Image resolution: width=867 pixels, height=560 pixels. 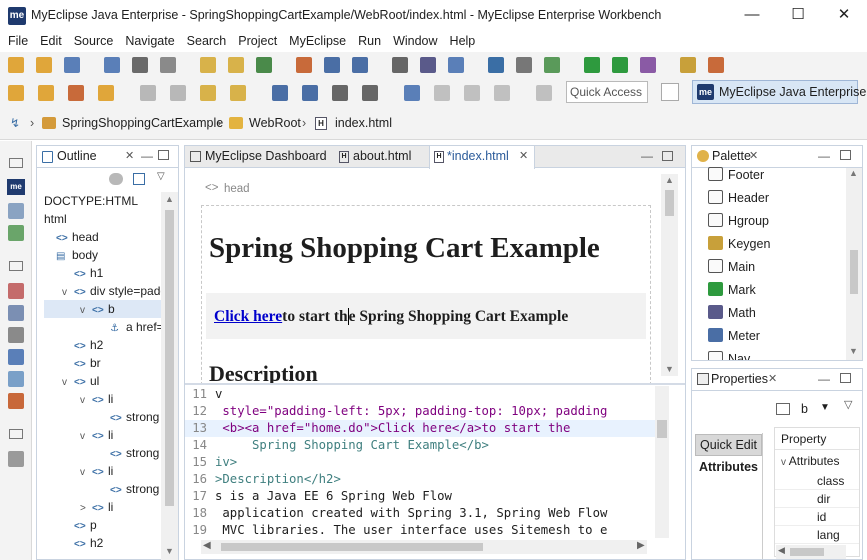 What do you see at coordinates (237, 189) in the screenshot?
I see `head-label: head` at bounding box center [237, 189].